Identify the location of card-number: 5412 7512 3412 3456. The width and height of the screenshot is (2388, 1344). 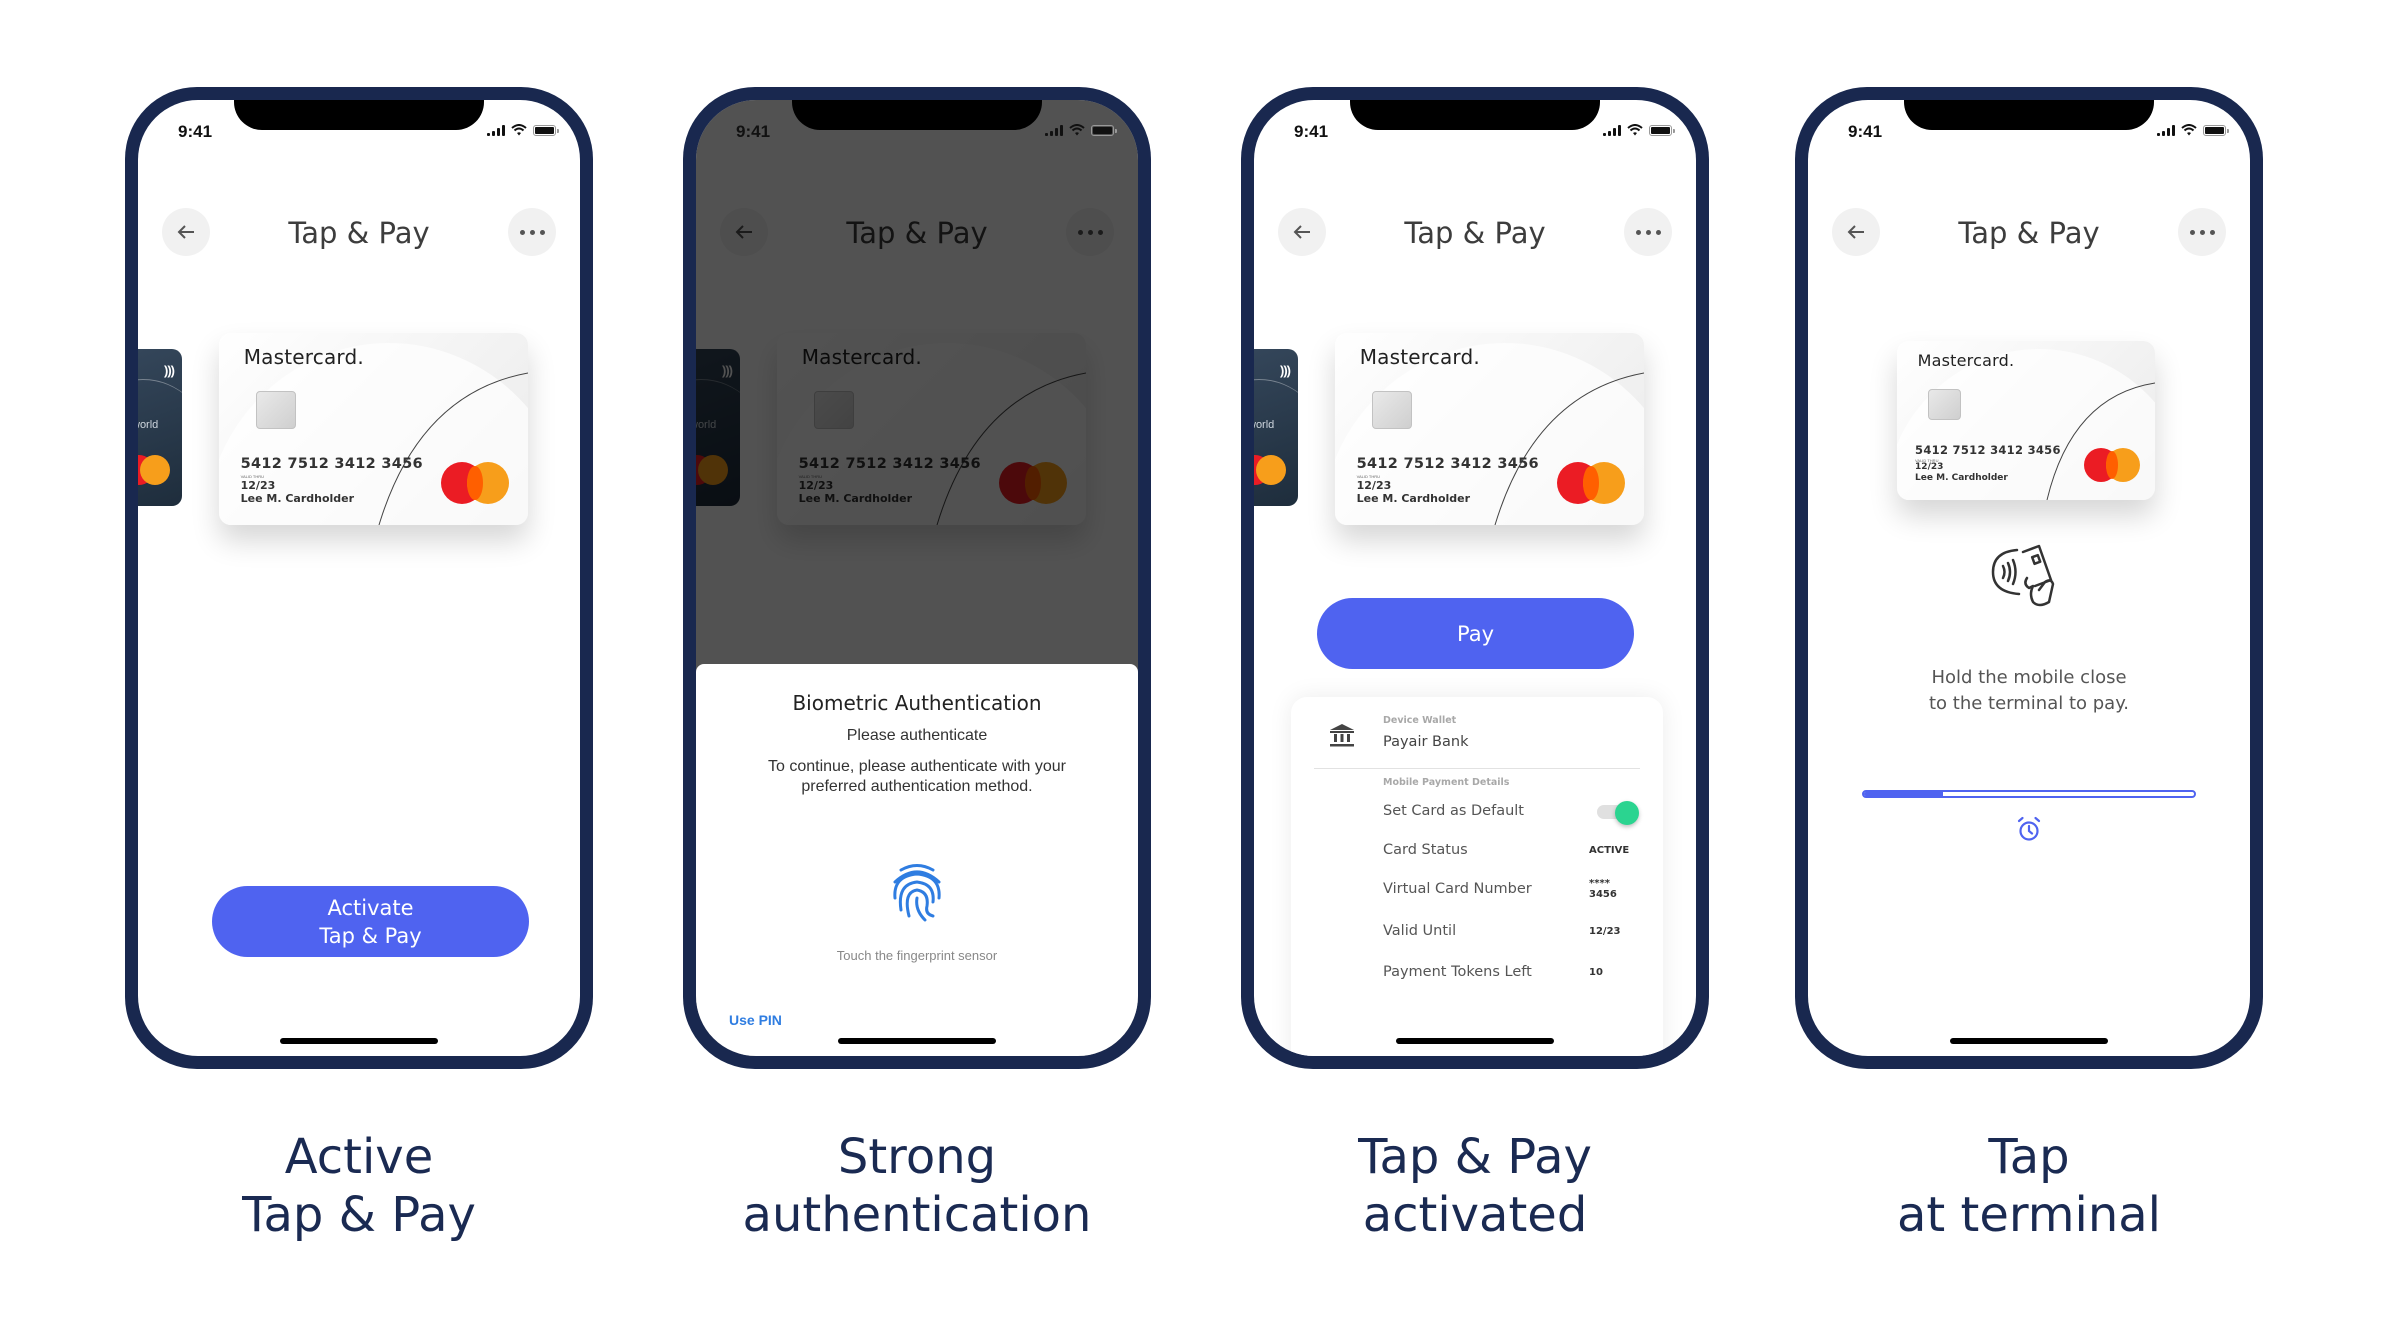
(331, 463).